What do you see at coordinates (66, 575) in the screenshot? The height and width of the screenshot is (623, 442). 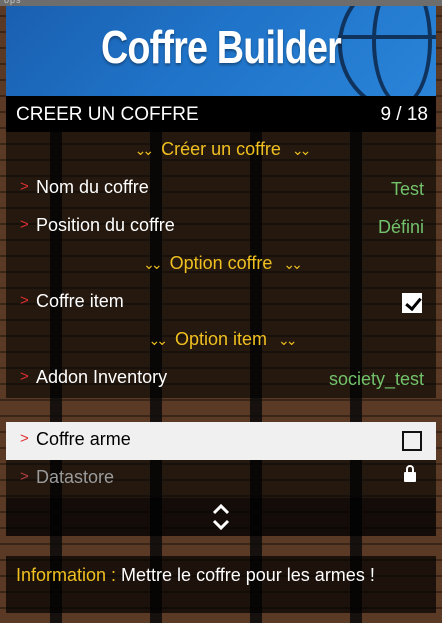 I see `info-key: Information :` at bounding box center [66, 575].